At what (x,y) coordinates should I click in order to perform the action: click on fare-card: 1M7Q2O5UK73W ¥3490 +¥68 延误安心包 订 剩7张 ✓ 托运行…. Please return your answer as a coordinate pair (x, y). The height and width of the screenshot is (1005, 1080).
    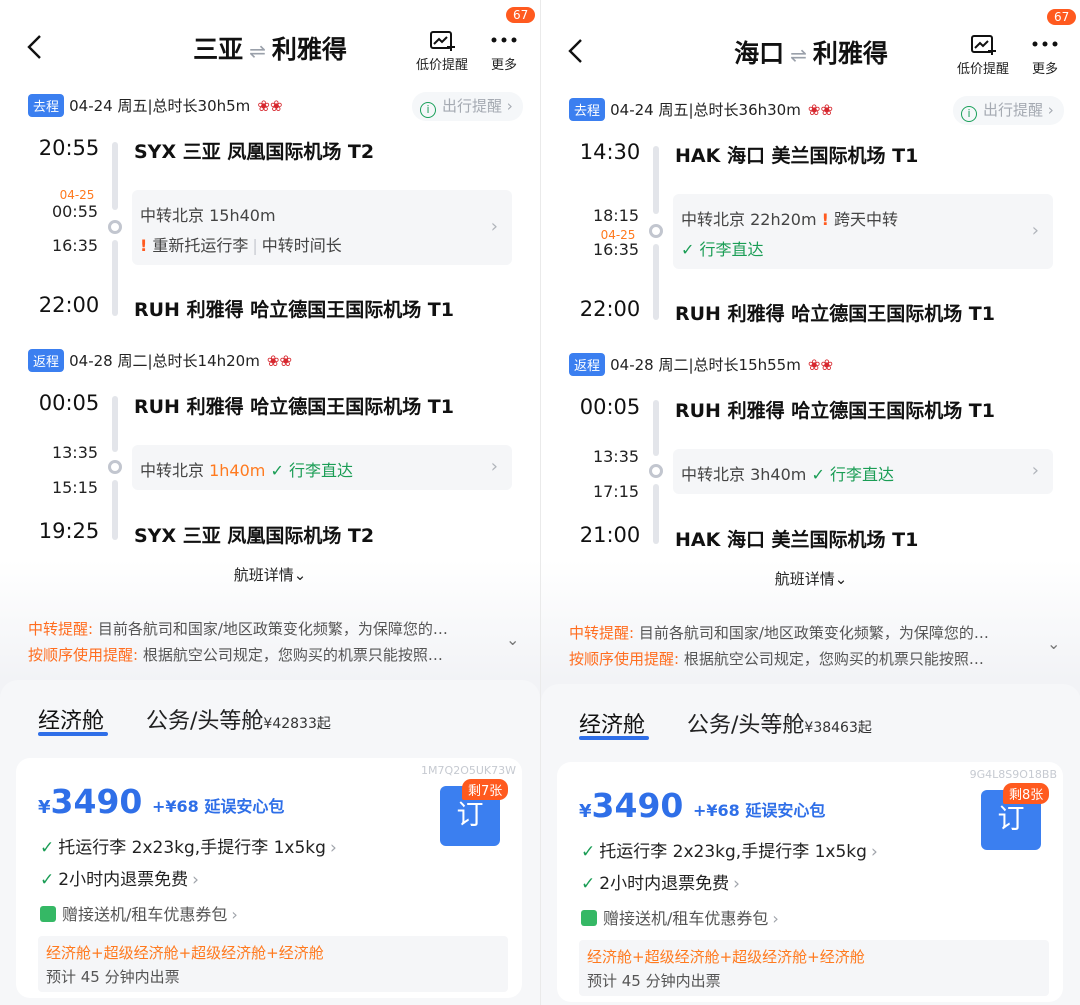
    Looking at the image, I should click on (269, 878).